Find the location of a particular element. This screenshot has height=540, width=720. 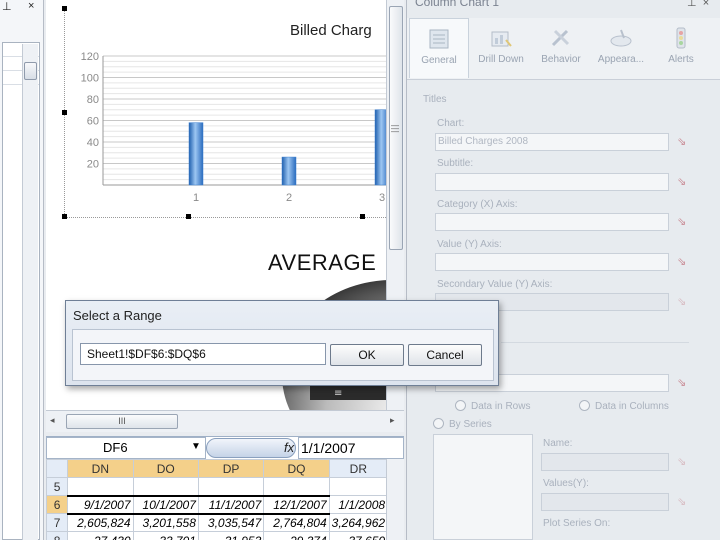

series-name-field is located at coordinates (605, 462).